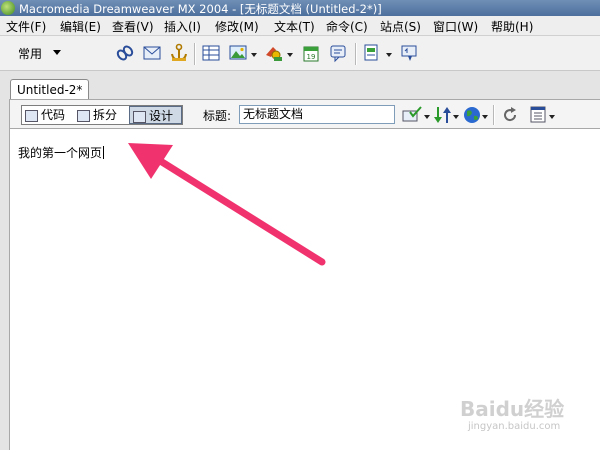  What do you see at coordinates (372, 53) in the screenshot?
I see `template-icon` at bounding box center [372, 53].